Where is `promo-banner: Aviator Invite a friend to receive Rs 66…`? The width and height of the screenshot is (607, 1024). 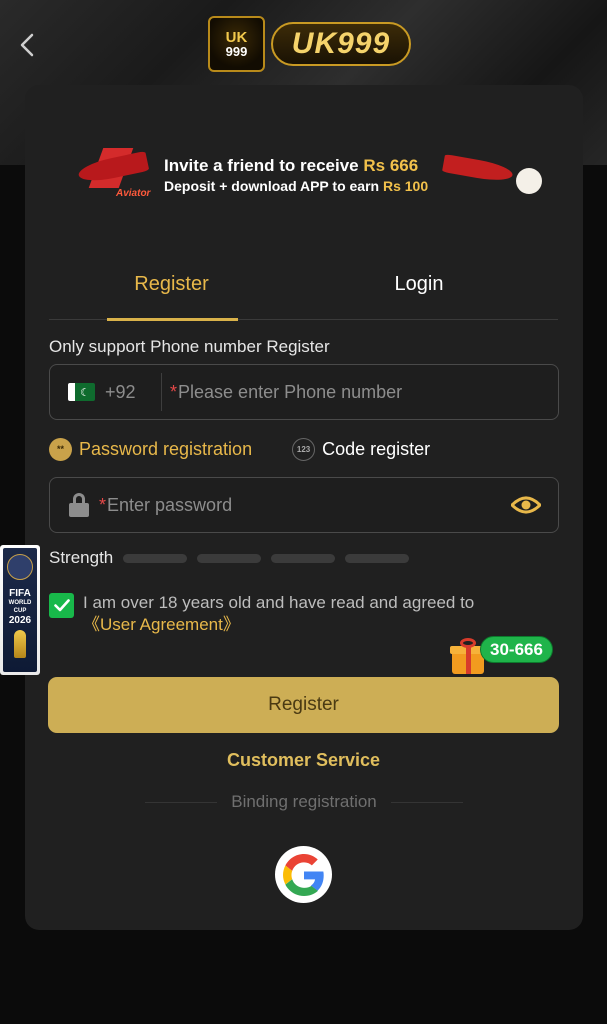
promo-banner: Aviator Invite a friend to receive Rs 66… is located at coordinates (308, 175).